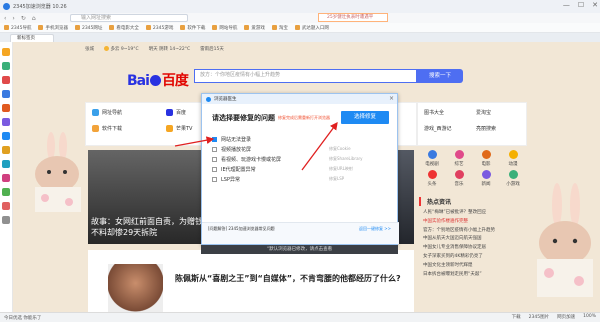 This screenshot has width=600, height=322. Describe the element at coordinates (566, 5) in the screenshot. I see `minimize-button: —` at that location.